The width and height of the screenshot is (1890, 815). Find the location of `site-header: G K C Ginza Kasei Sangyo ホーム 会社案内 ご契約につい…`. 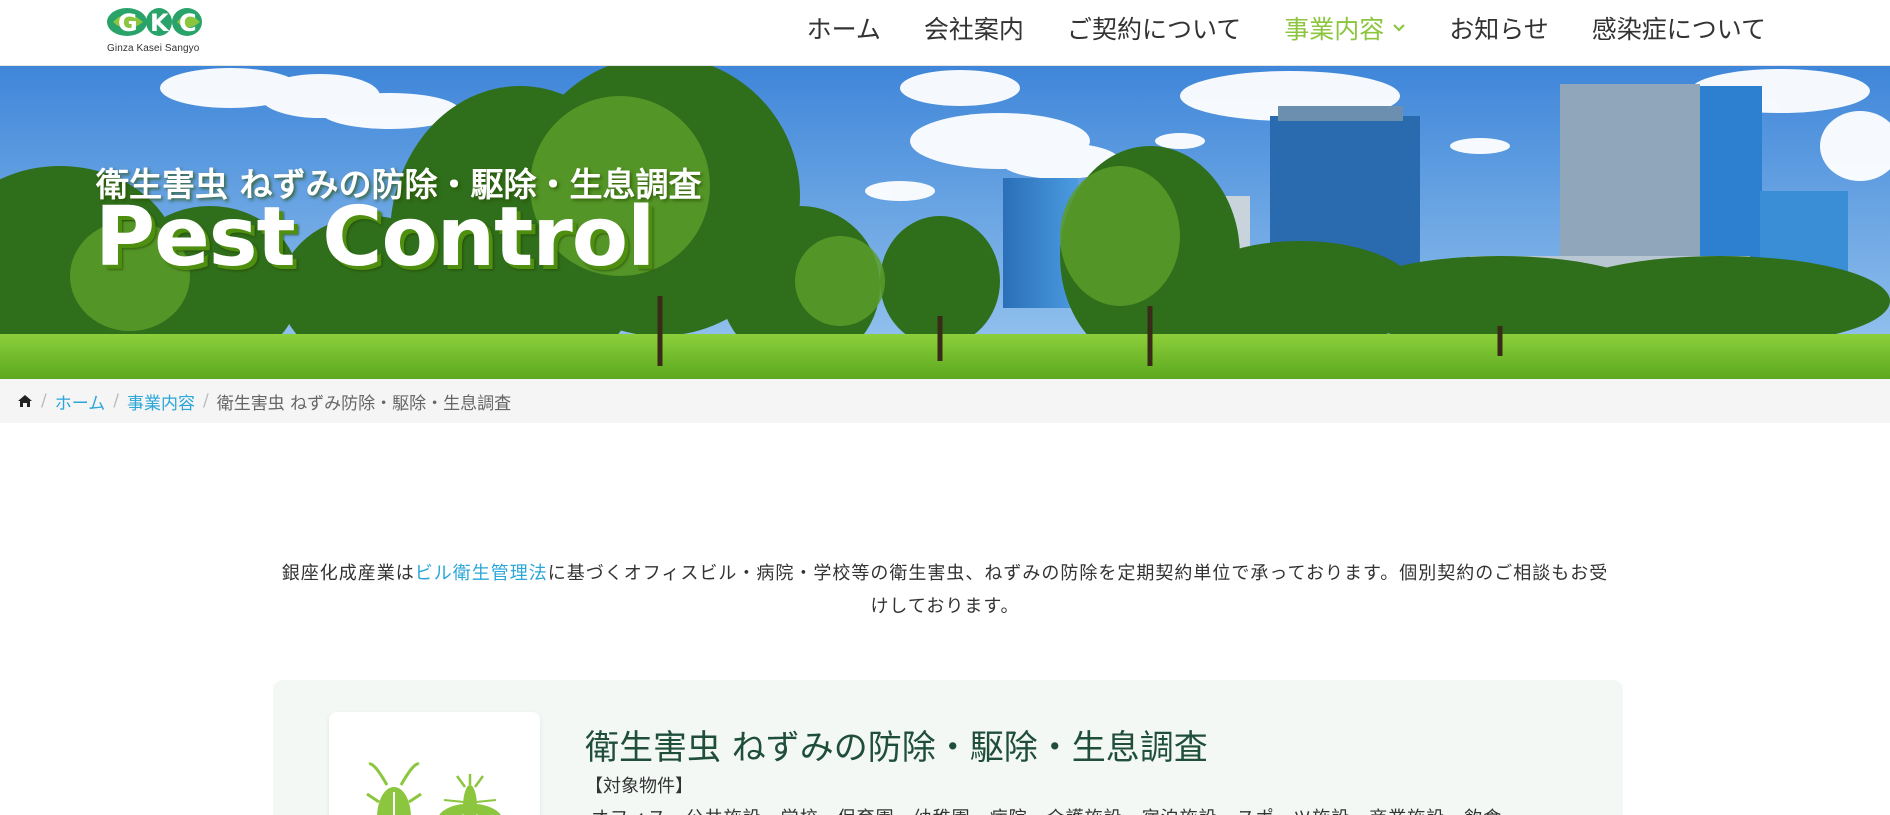

site-header: G K C Ginza Kasei Sangyo ホーム 会社案内 ご契約につい… is located at coordinates (945, 33).